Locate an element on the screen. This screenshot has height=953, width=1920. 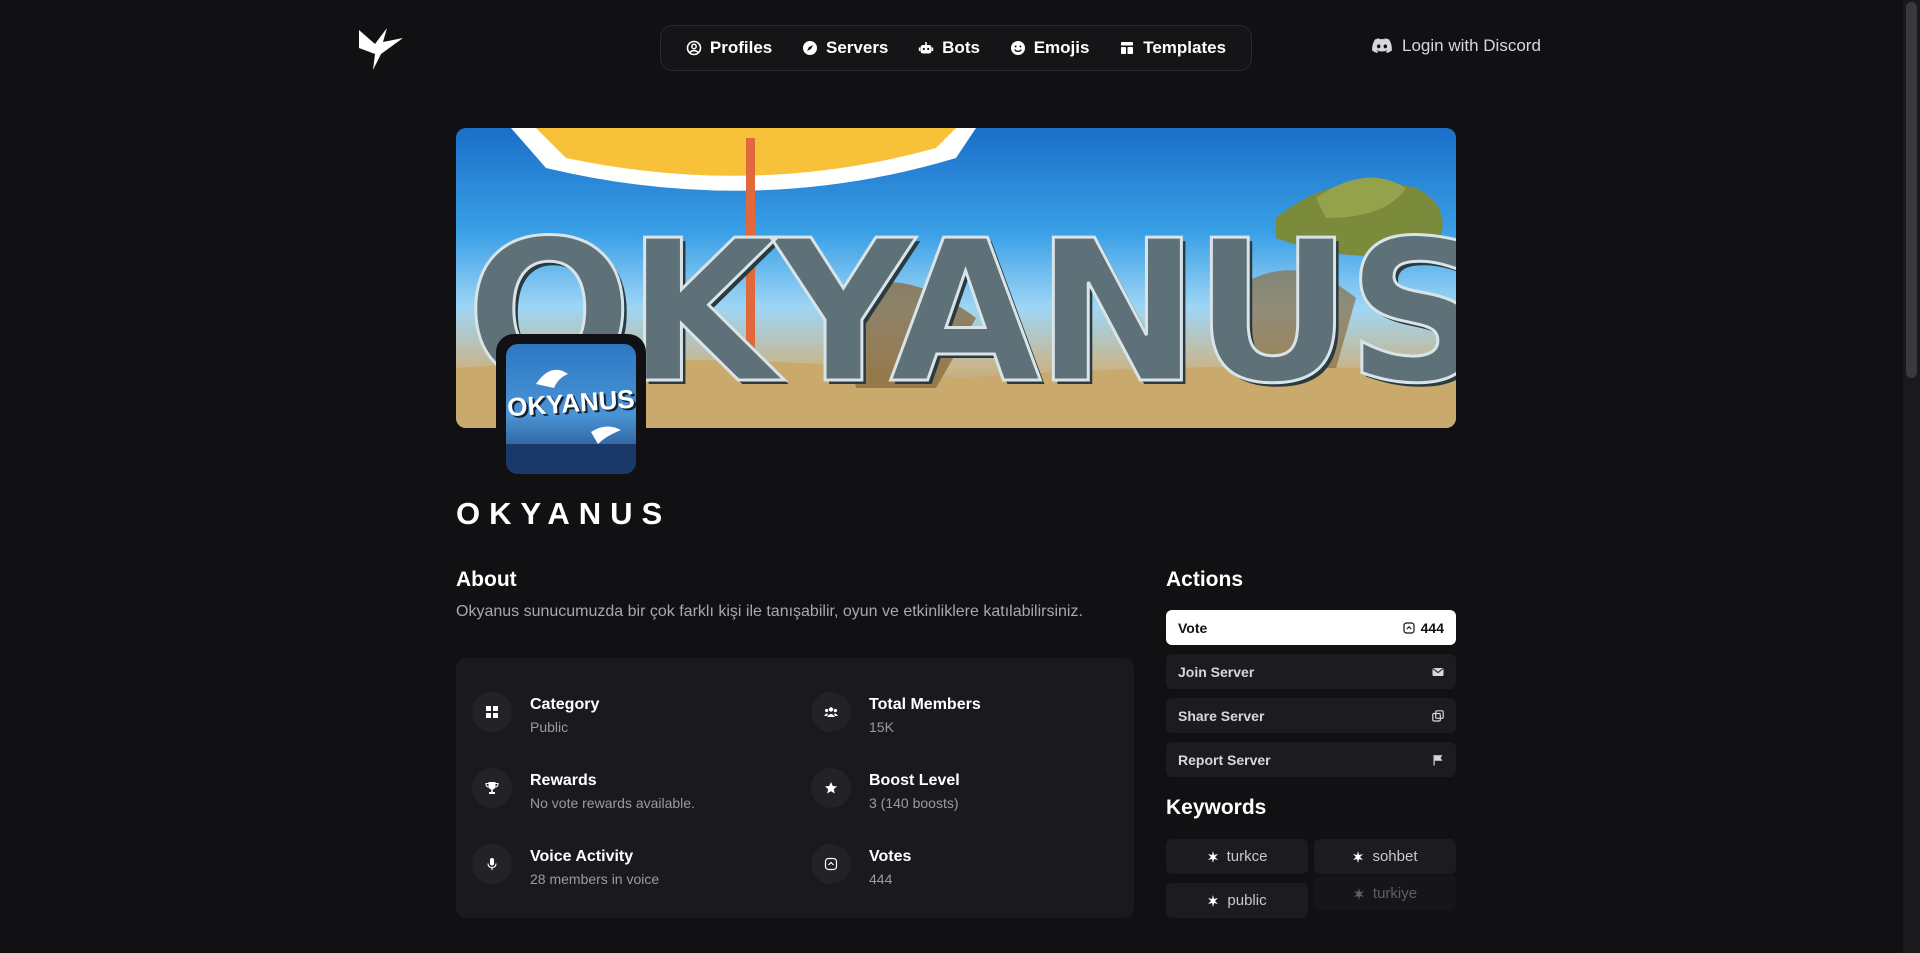
keyword-tag: public is located at coordinates (1237, 900).